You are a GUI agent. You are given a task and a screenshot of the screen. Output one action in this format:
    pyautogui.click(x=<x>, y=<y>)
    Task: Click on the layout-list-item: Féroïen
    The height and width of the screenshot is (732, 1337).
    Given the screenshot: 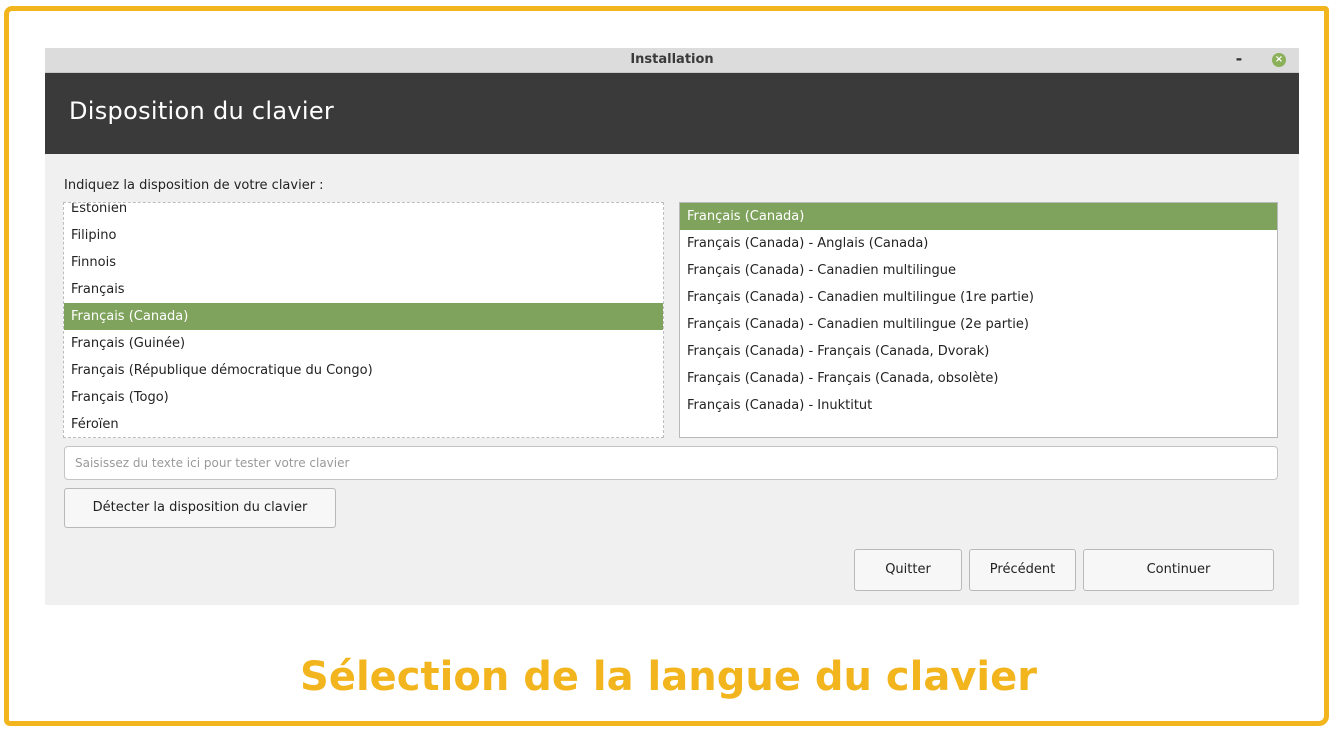 What is the action you would take?
    pyautogui.click(x=363, y=424)
    